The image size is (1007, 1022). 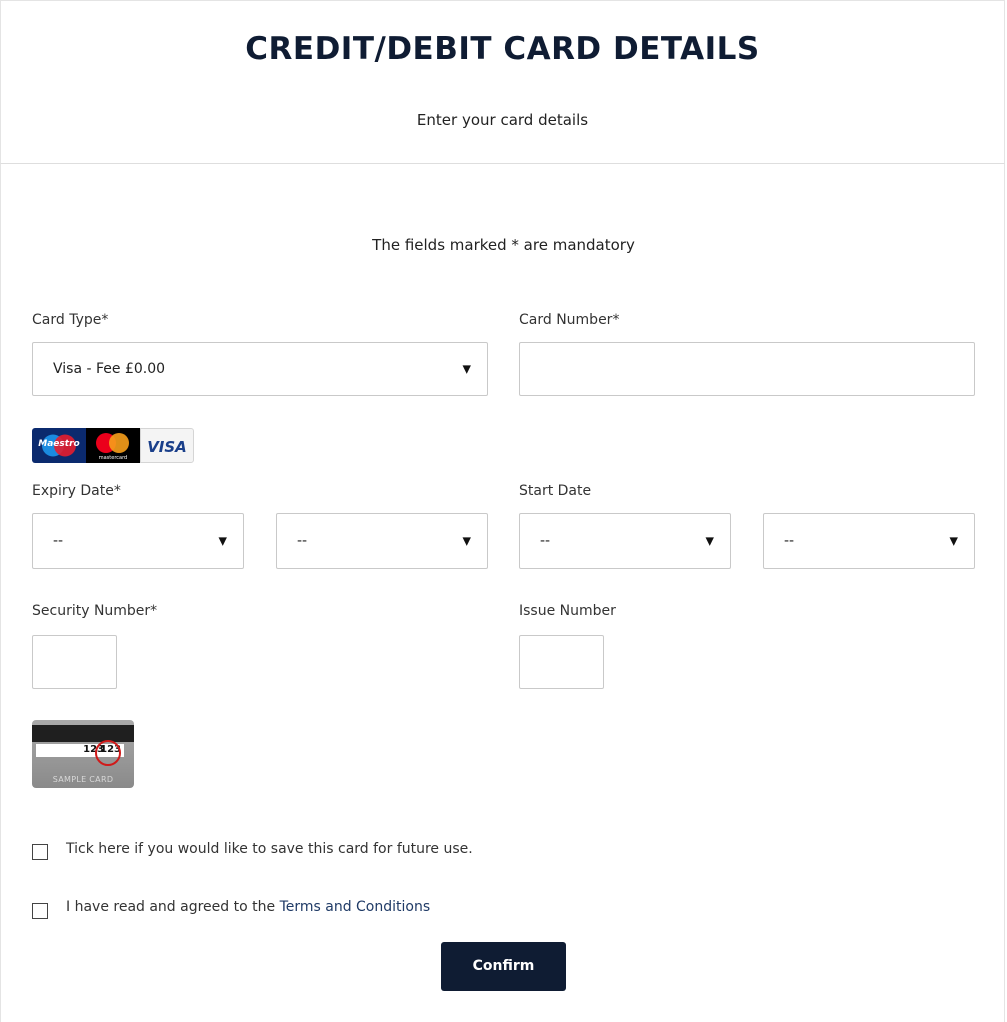 What do you see at coordinates (138, 541) in the screenshot?
I see `expiry-month-select: -- ▼` at bounding box center [138, 541].